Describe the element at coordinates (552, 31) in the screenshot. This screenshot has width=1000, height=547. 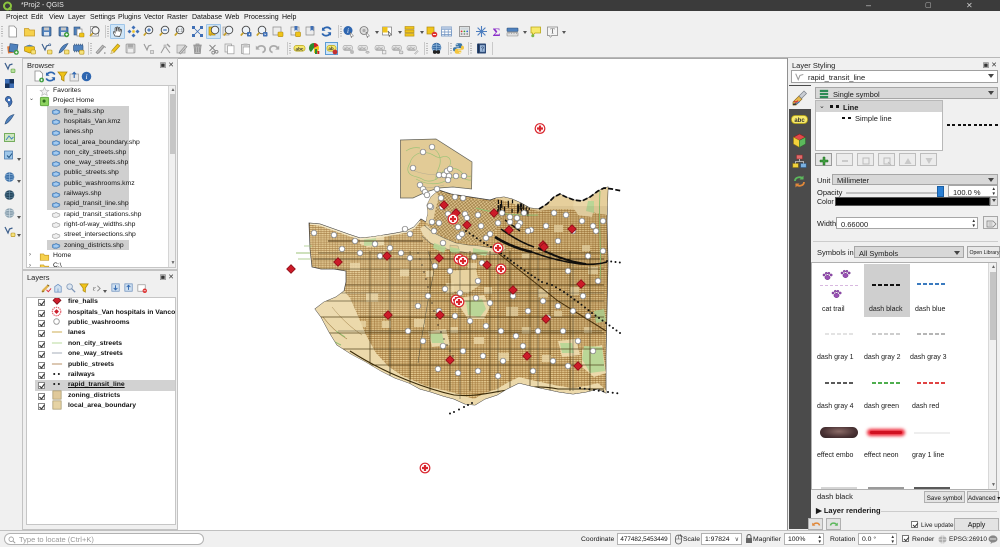
I see `svg-text: T` at that location.